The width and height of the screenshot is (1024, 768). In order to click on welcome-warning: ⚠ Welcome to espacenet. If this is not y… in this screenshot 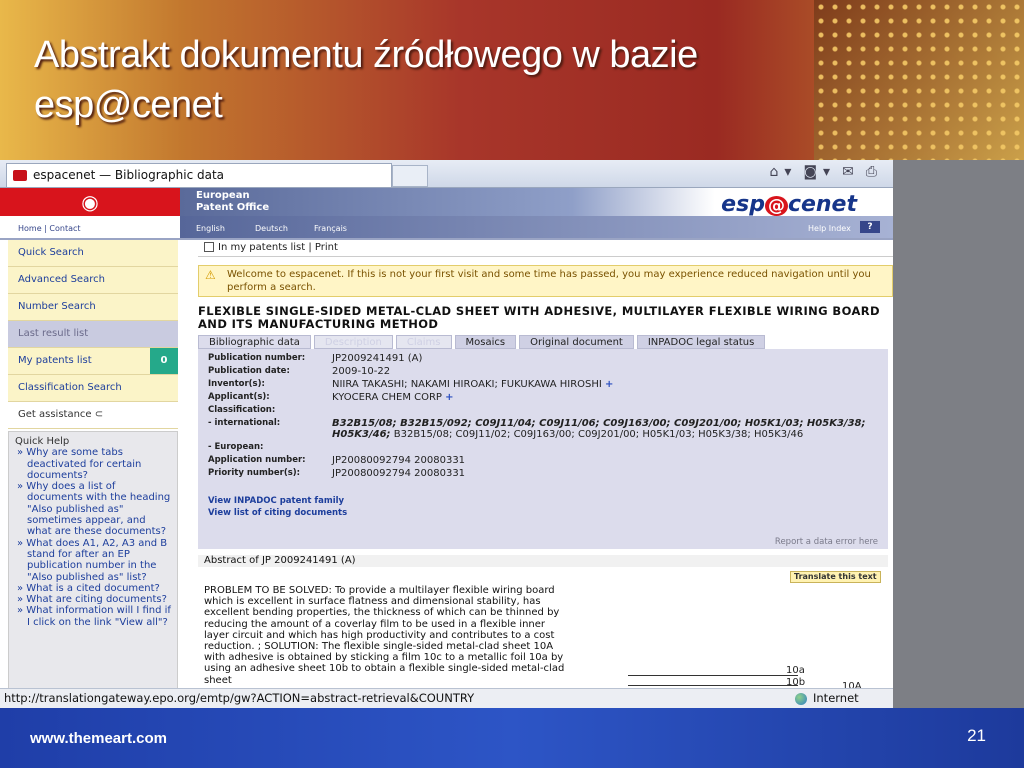, I will do `click(545, 281)`.